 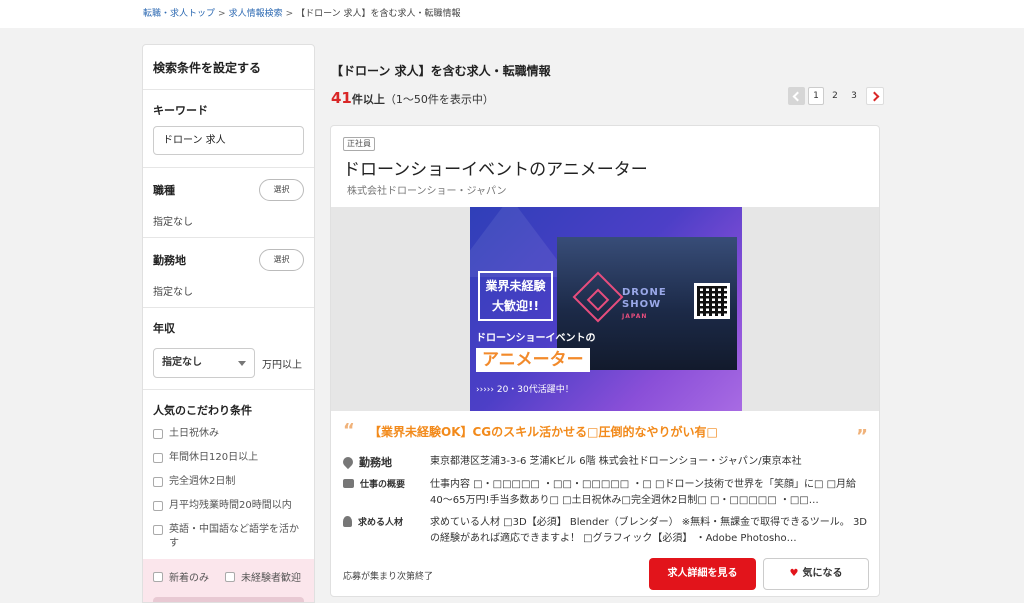 I want to click on inexperienced-checkbox, so click(x=230, y=576).